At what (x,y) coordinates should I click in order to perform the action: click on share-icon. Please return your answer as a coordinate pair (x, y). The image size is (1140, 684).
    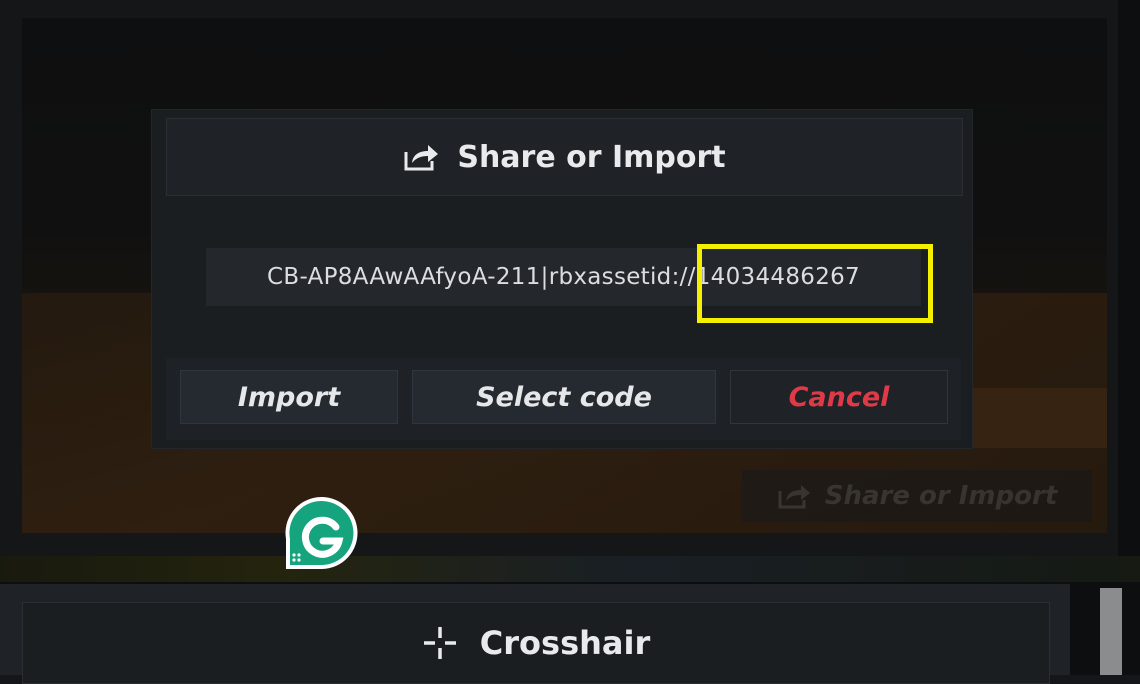
    Looking at the image, I should click on (421, 158).